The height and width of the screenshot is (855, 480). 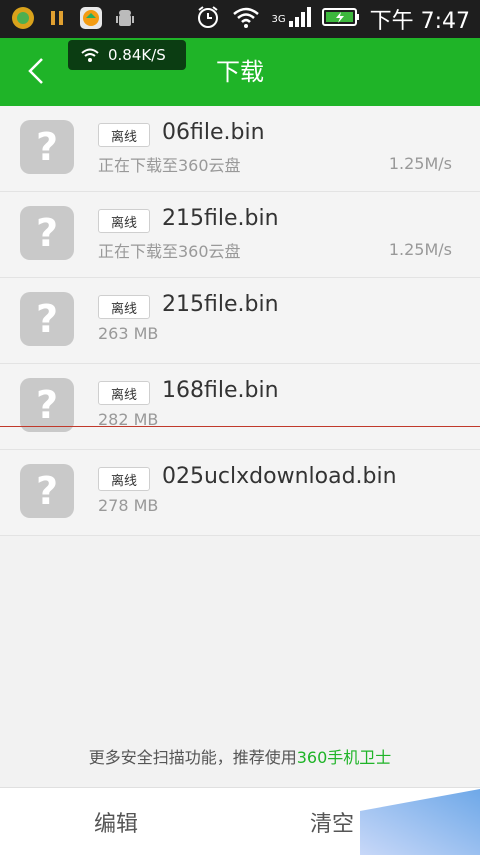 I want to click on clock: 下午 7:47, so click(x=419, y=21).